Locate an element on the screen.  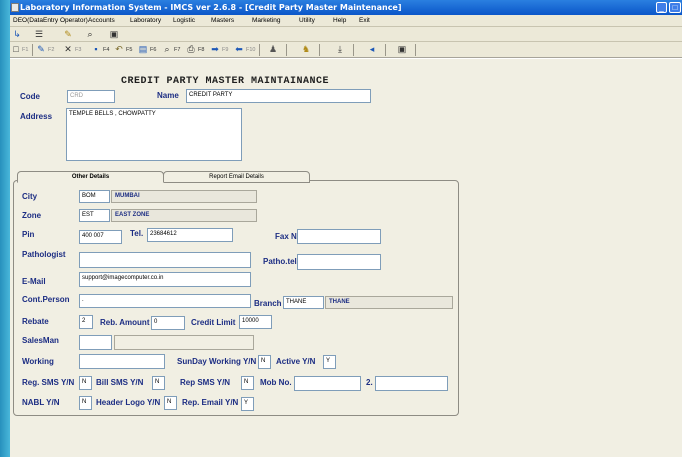
branch-code-field: THANE is located at coordinates (303, 302).